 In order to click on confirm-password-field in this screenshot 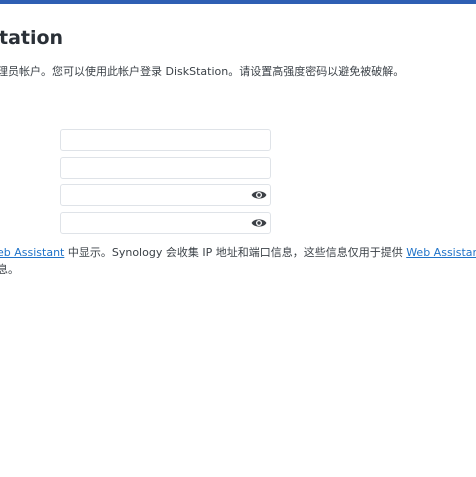, I will do `click(165, 223)`.